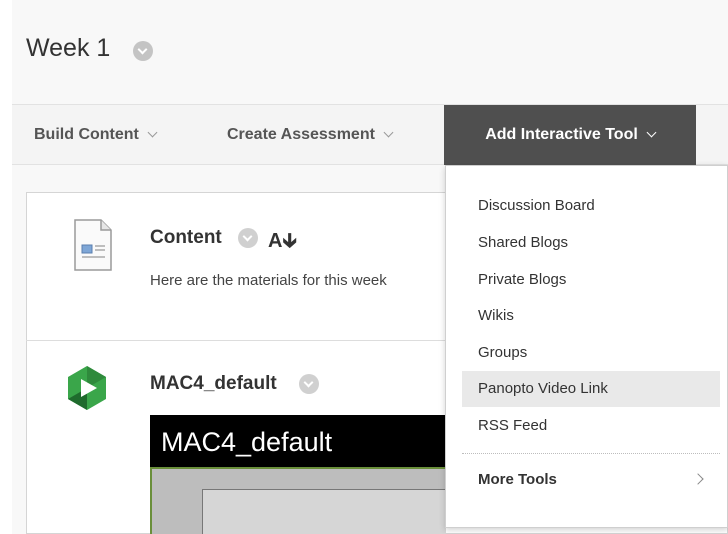 Image resolution: width=728 pixels, height=534 pixels. I want to click on video-embed: MAC4_default, so click(298, 474).